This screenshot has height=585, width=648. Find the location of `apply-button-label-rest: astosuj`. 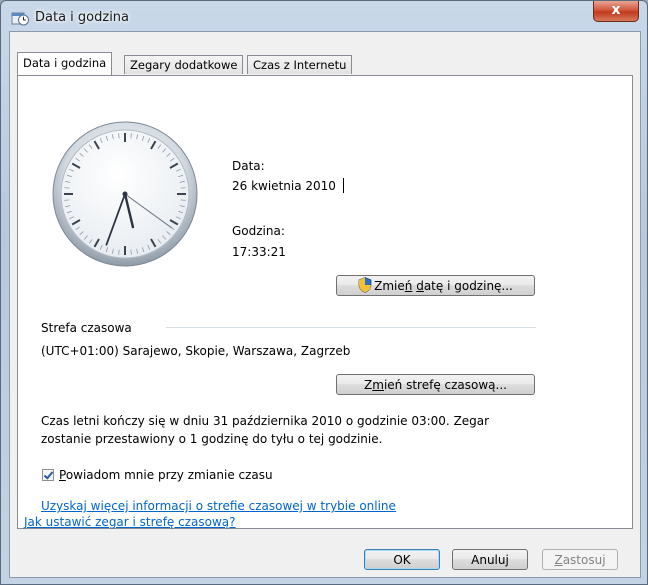

apply-button-label-rest: astosuj is located at coordinates (584, 560).